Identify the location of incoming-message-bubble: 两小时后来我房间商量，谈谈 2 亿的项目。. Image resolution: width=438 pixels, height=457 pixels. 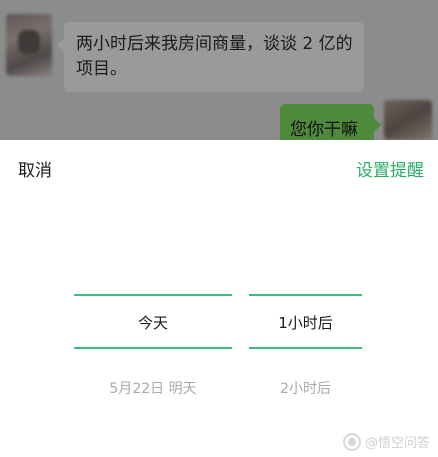
(210, 57).